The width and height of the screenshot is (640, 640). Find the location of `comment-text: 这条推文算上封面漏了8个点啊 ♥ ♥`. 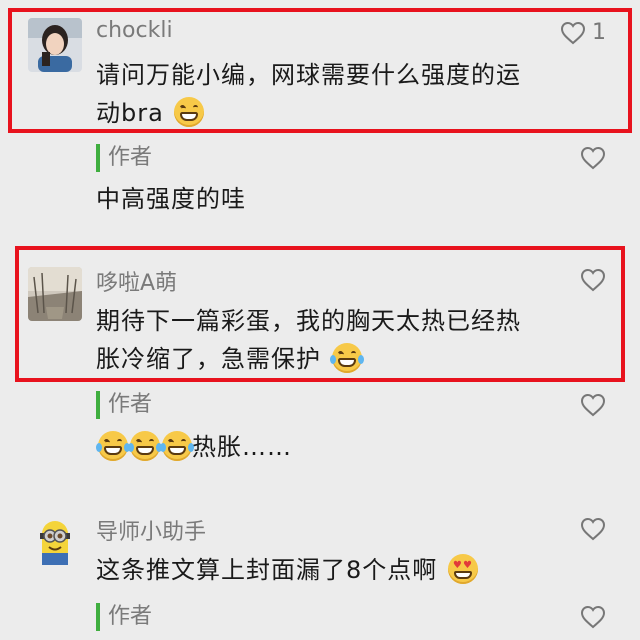

comment-text: 这条推文算上封面漏了8个点啊 ♥ ♥ is located at coordinates (346, 570).